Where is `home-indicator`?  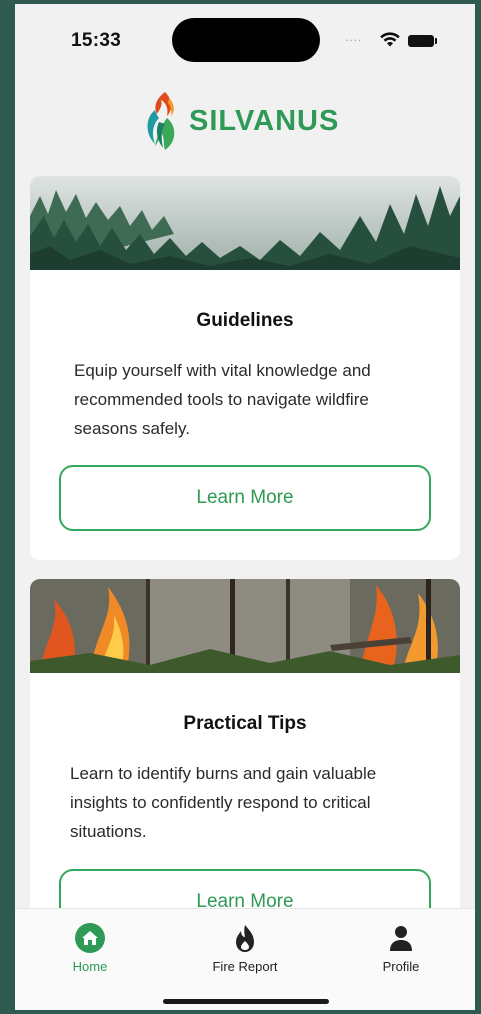 home-indicator is located at coordinates (246, 1001).